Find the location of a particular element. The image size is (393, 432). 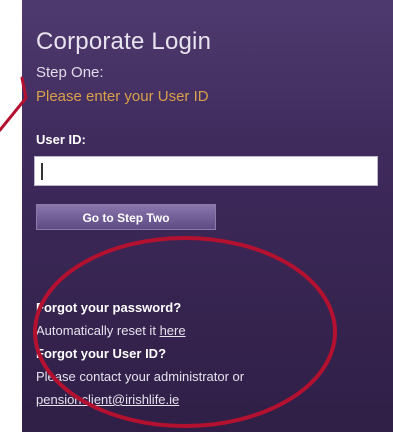

instruction-text: Please enter your User ID is located at coordinates (122, 96).